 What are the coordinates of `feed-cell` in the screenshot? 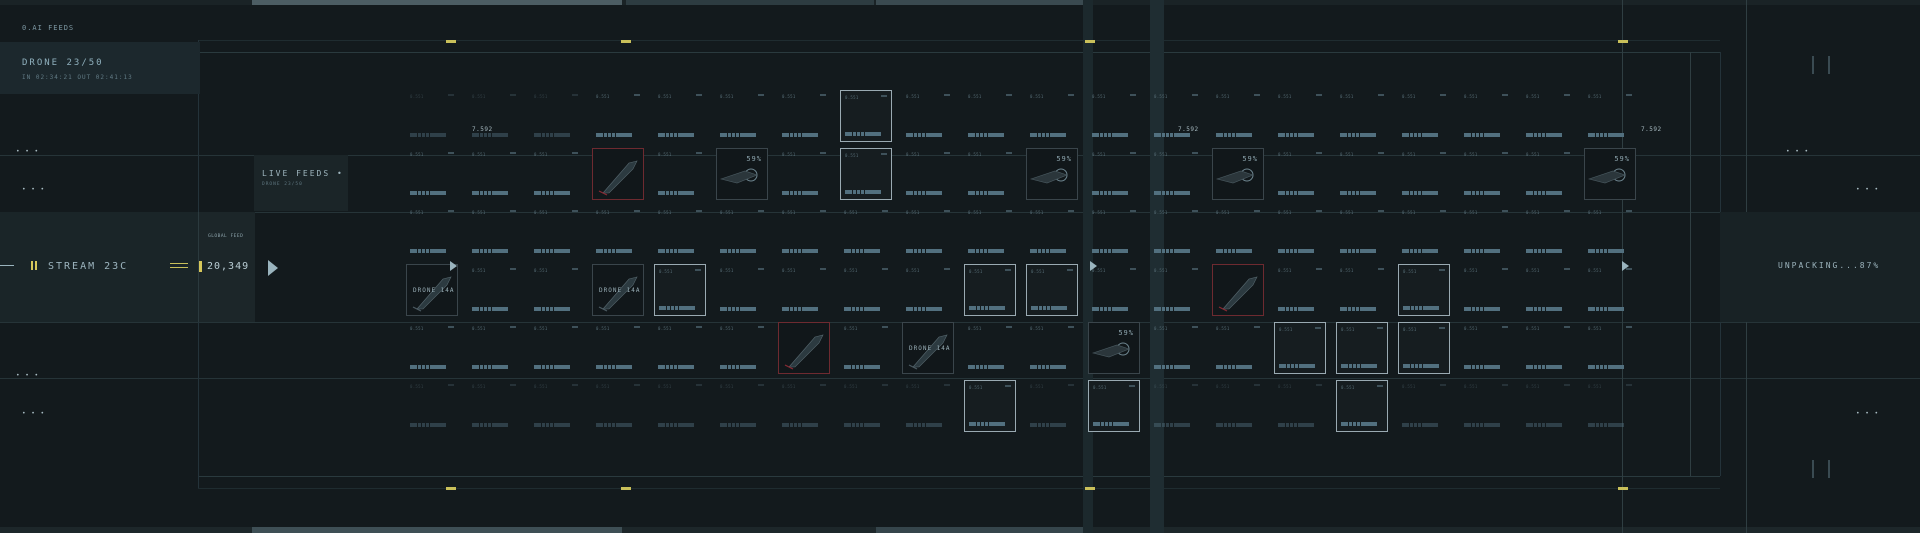 It's located at (618, 174).